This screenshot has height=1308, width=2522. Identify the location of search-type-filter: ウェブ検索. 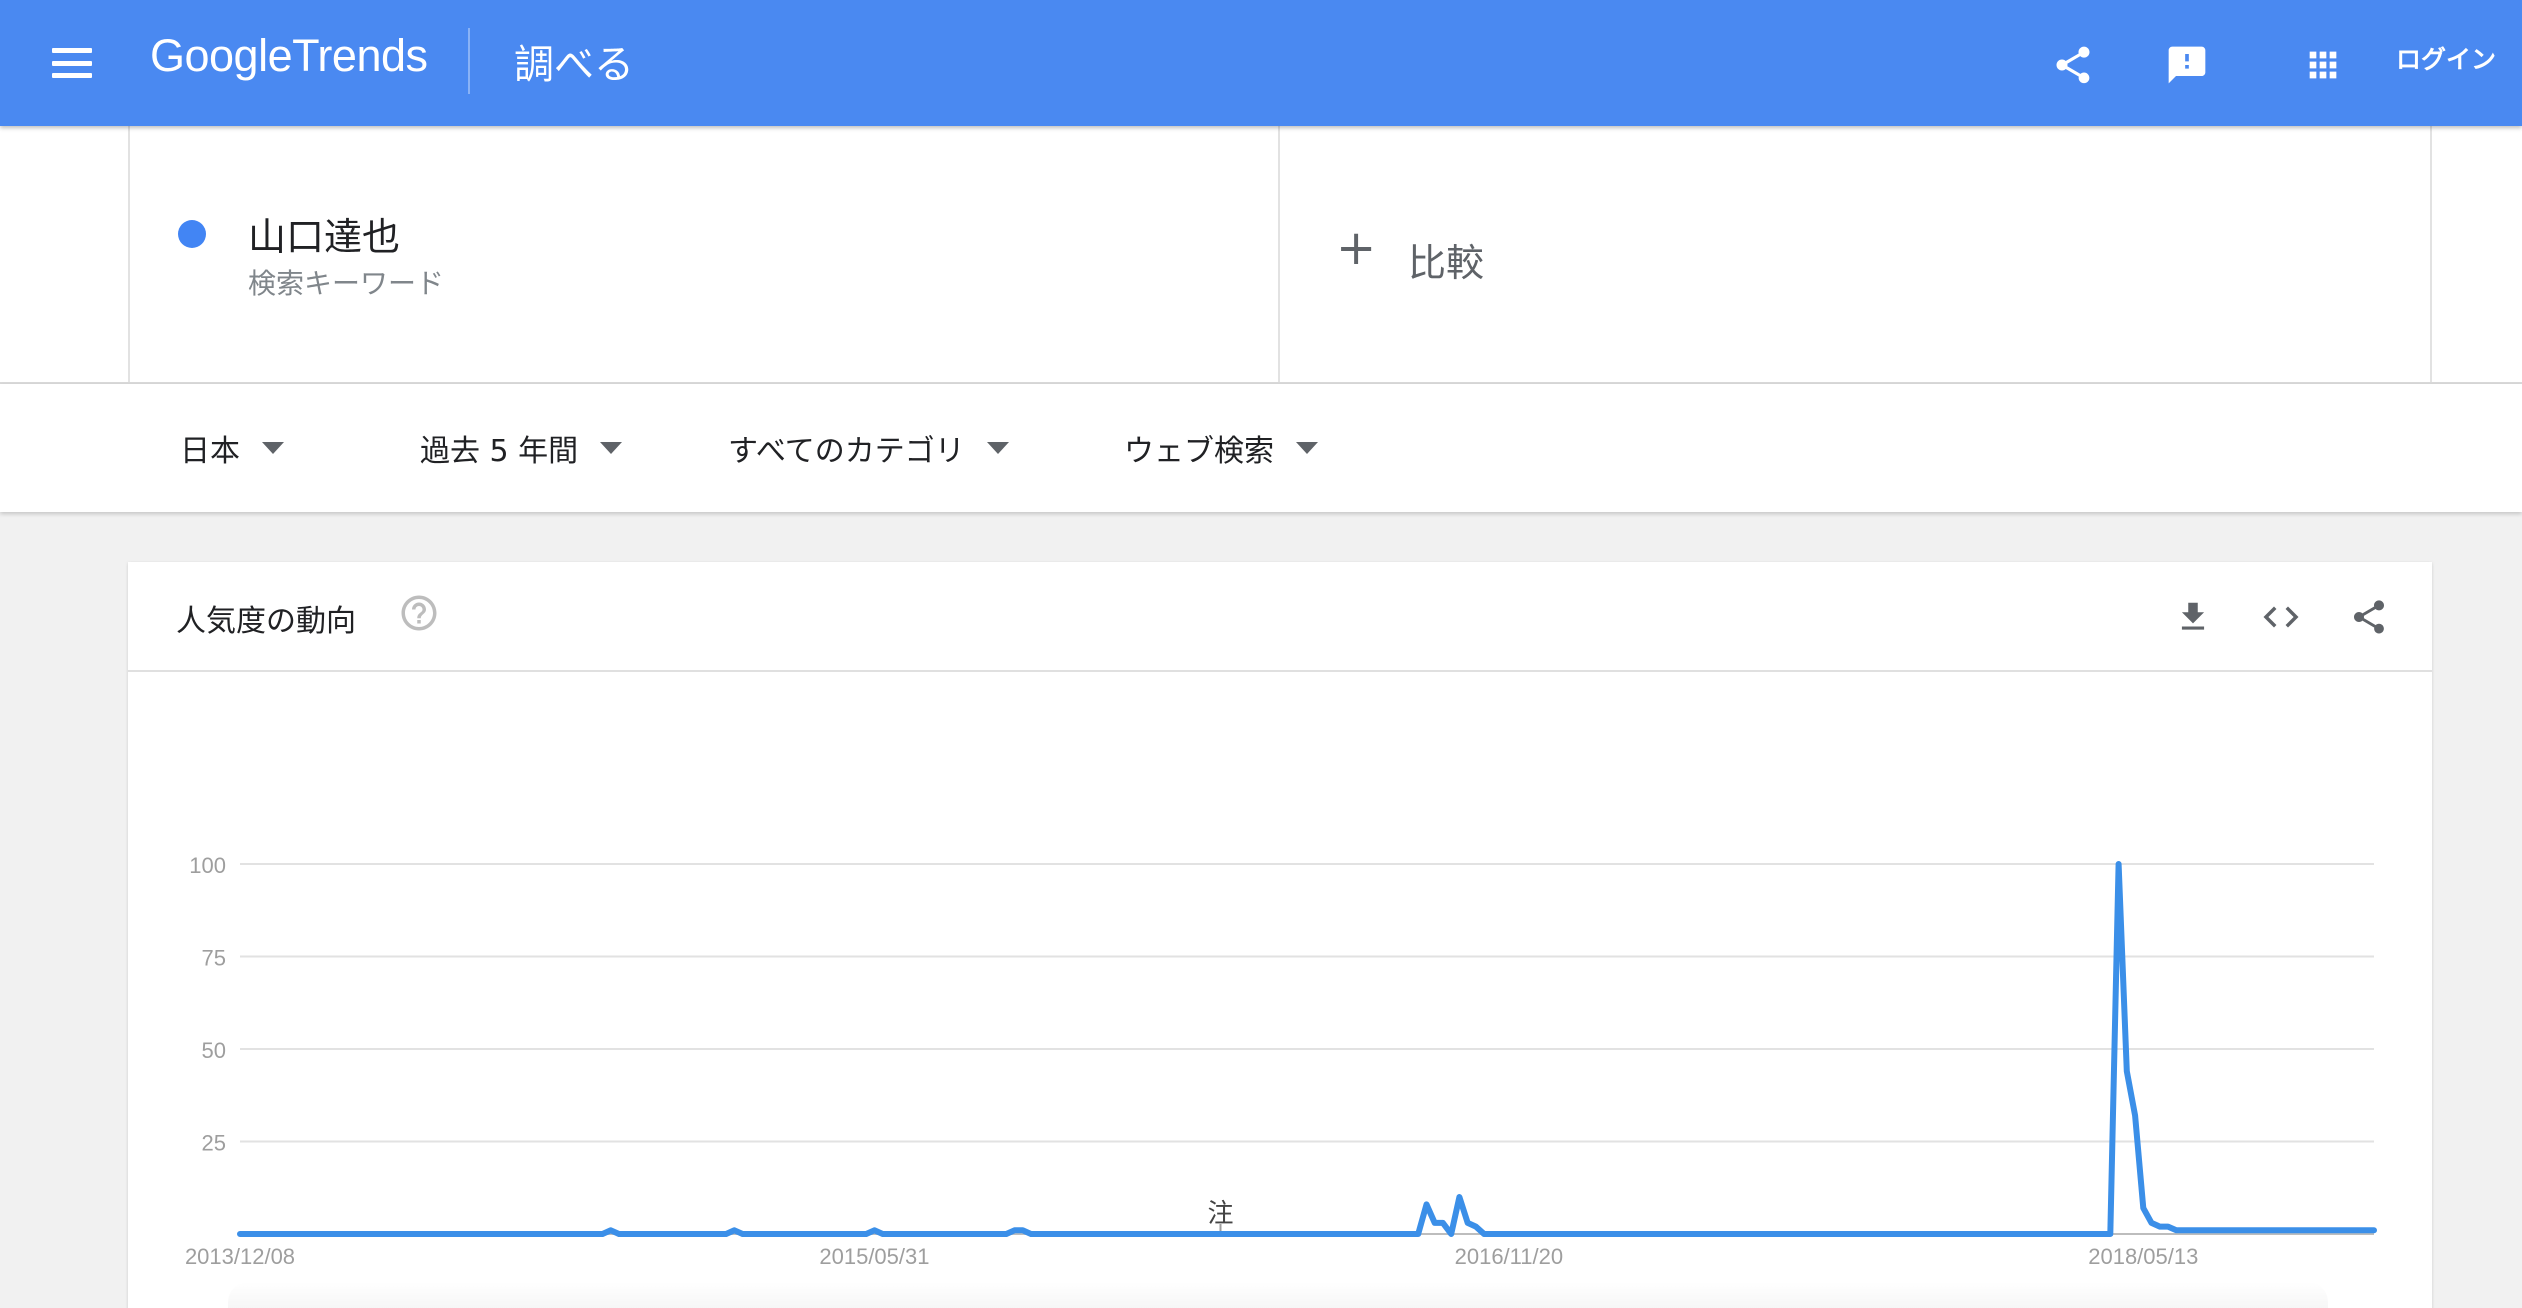
(1221, 448).